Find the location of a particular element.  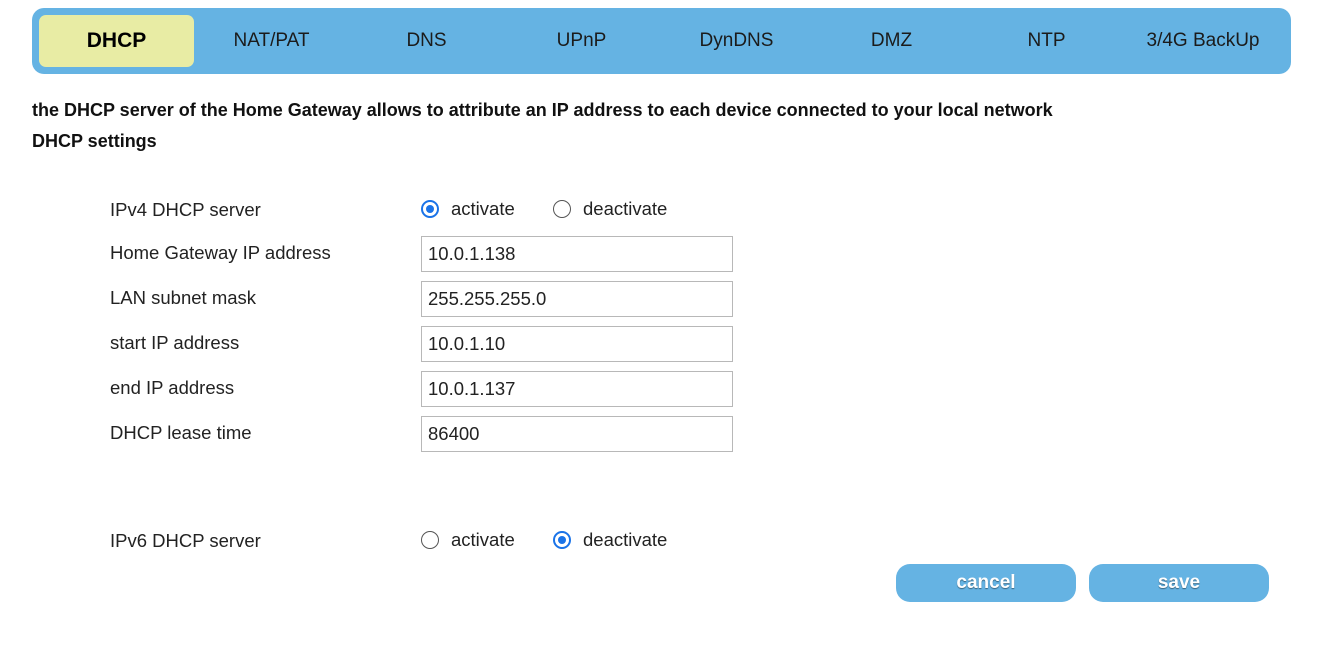

ipv4-activate-radio is located at coordinates (430, 209).